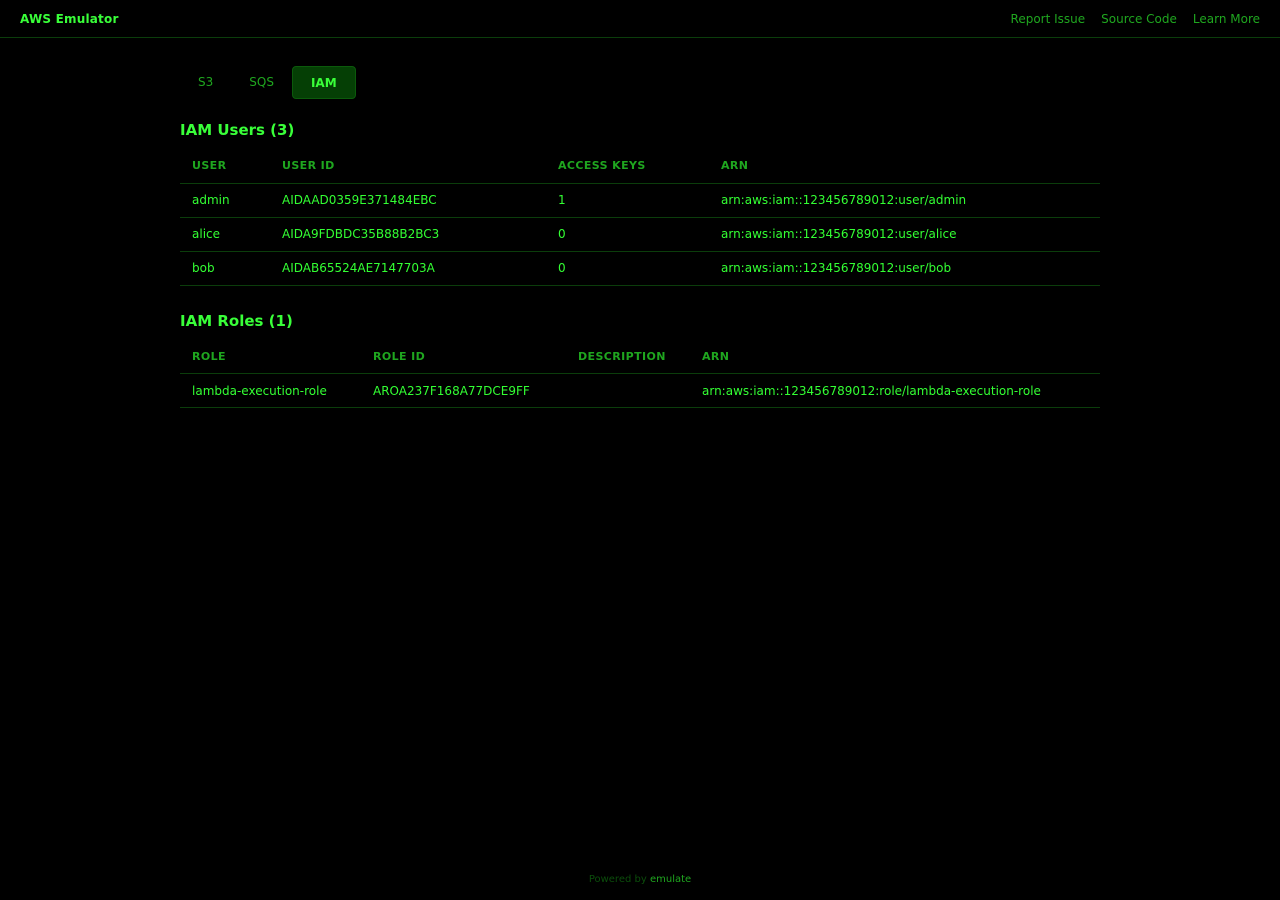 This screenshot has height=900, width=1280. Describe the element at coordinates (270, 390) in the screenshot. I see `role-name: lambda-execution-role` at that location.